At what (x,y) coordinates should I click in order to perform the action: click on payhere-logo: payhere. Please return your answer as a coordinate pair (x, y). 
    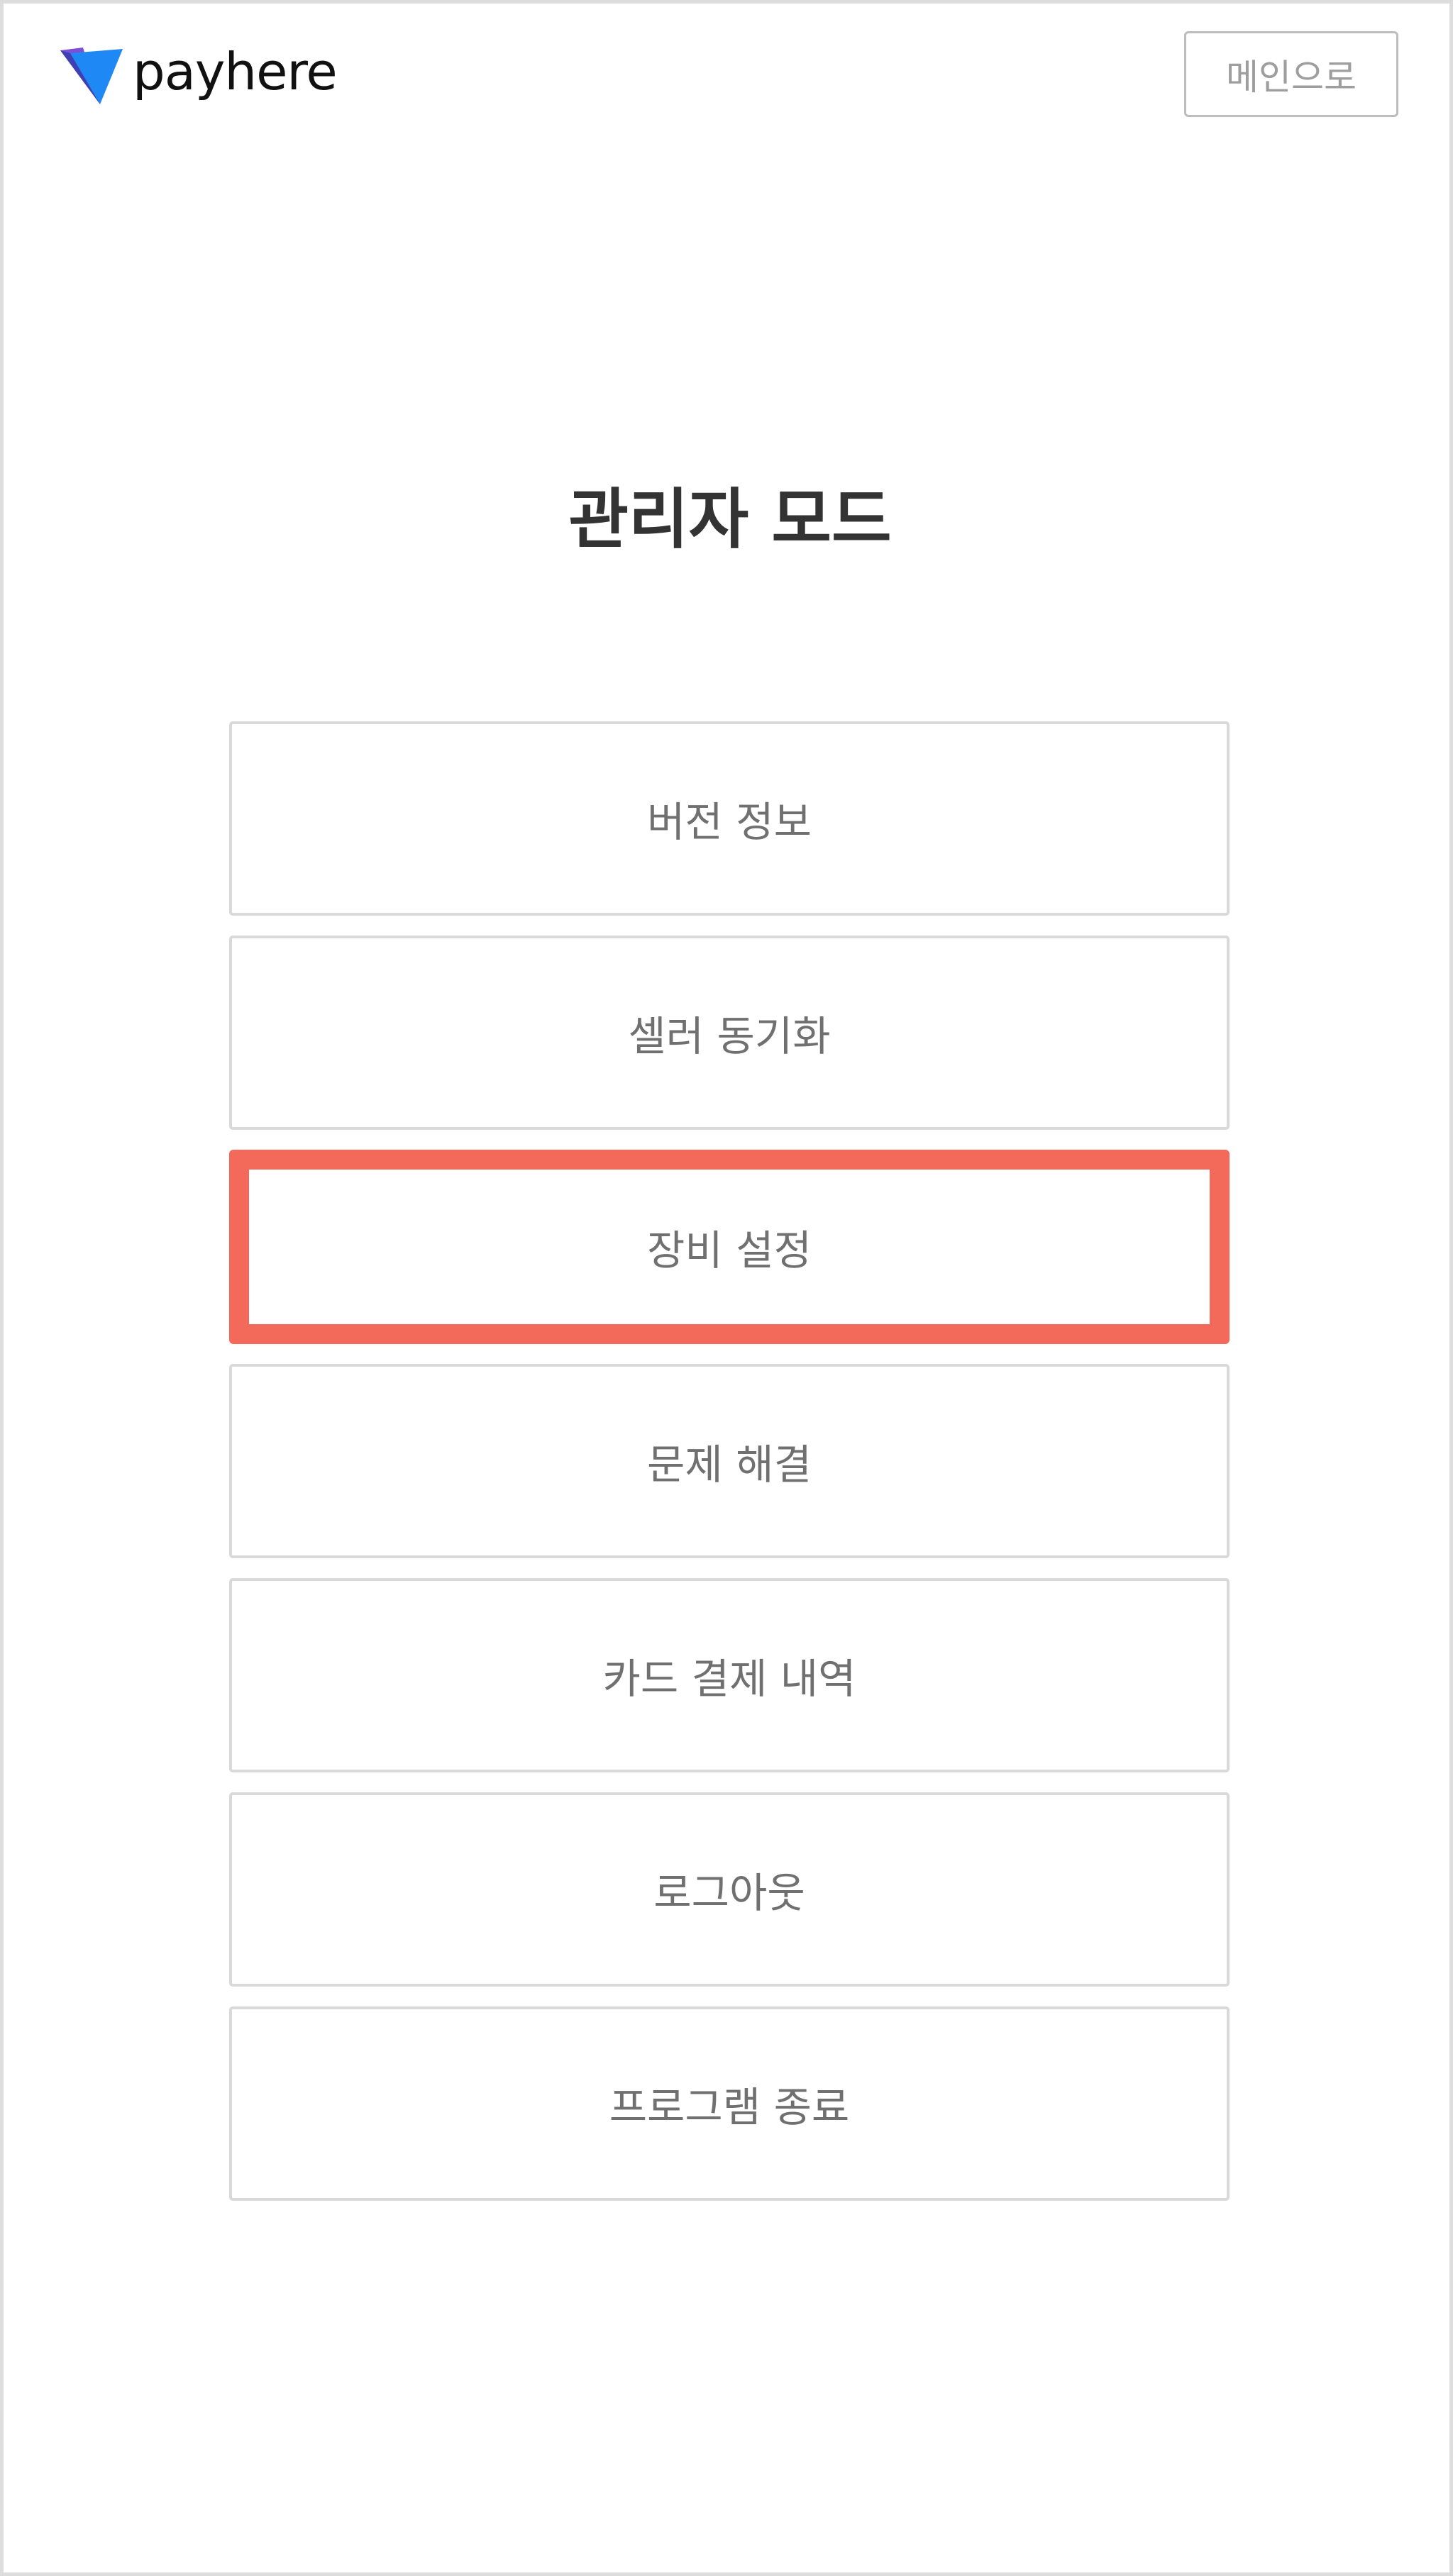
    Looking at the image, I should click on (199, 74).